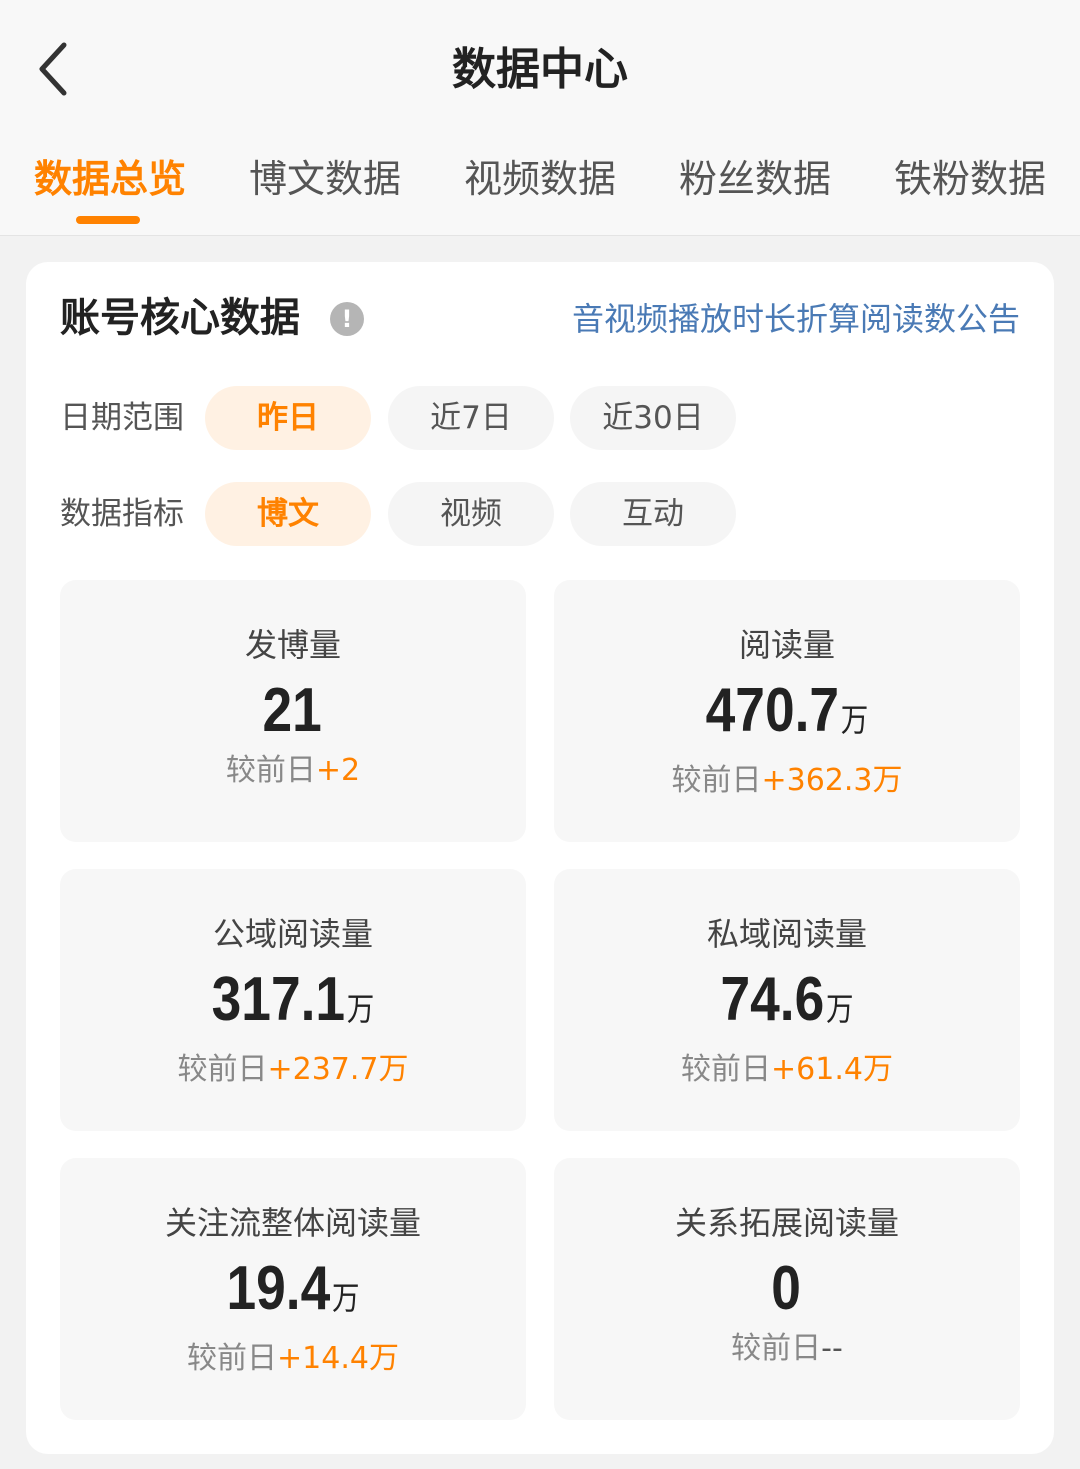  I want to click on info-icon: !, so click(347, 319).